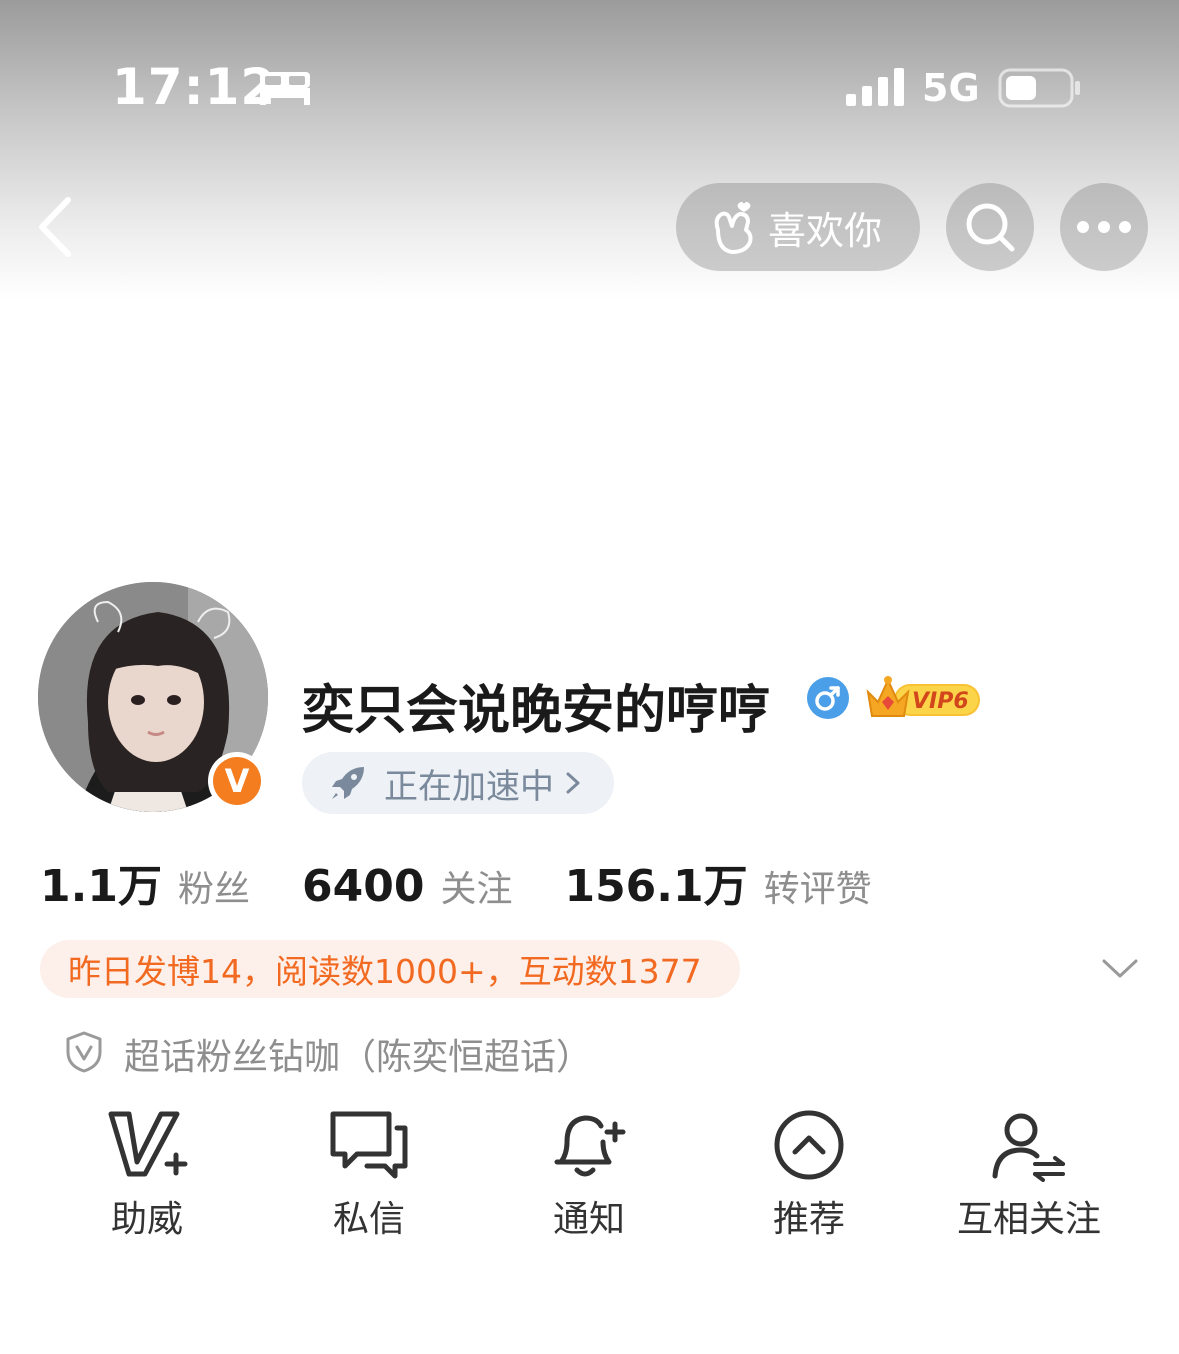 This screenshot has width=1179, height=1354. Describe the element at coordinates (940, 701) in the screenshot. I see `vip-label: VIP6` at that location.